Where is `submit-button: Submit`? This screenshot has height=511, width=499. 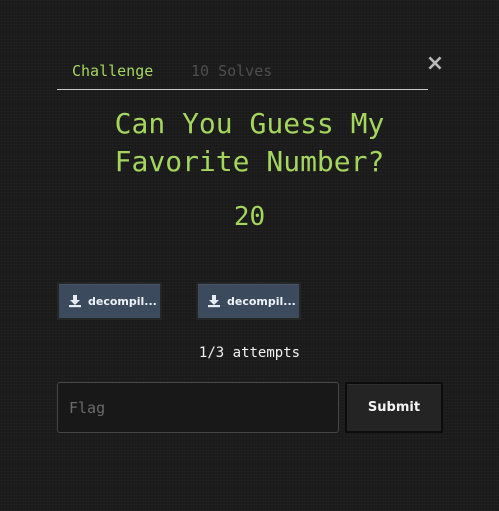
submit-button: Submit is located at coordinates (394, 407).